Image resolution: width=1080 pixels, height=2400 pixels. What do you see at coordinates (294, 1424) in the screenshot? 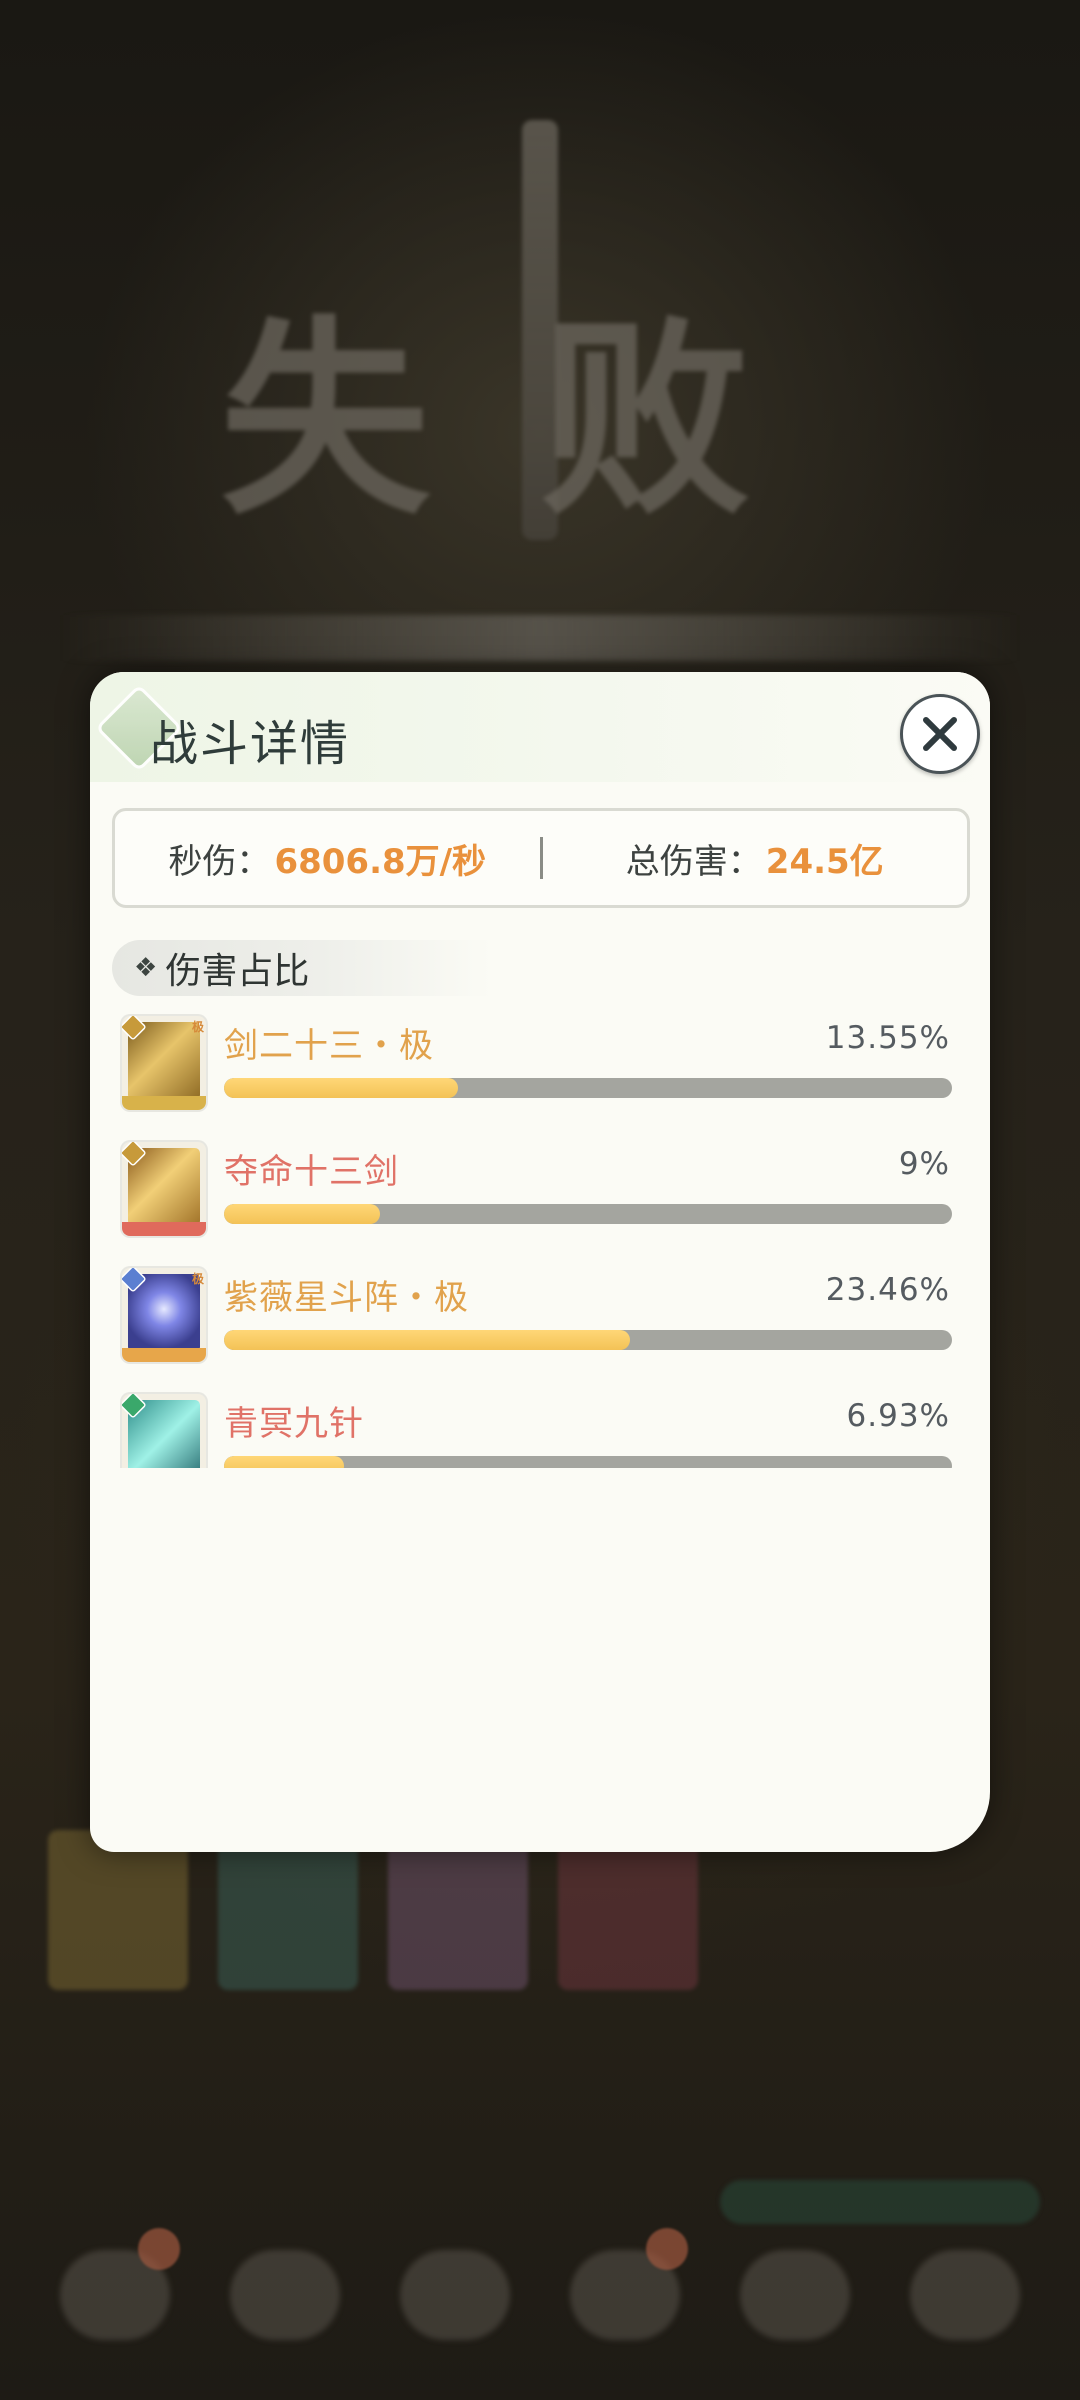
I see `skill-name: 青冥九针` at bounding box center [294, 1424].